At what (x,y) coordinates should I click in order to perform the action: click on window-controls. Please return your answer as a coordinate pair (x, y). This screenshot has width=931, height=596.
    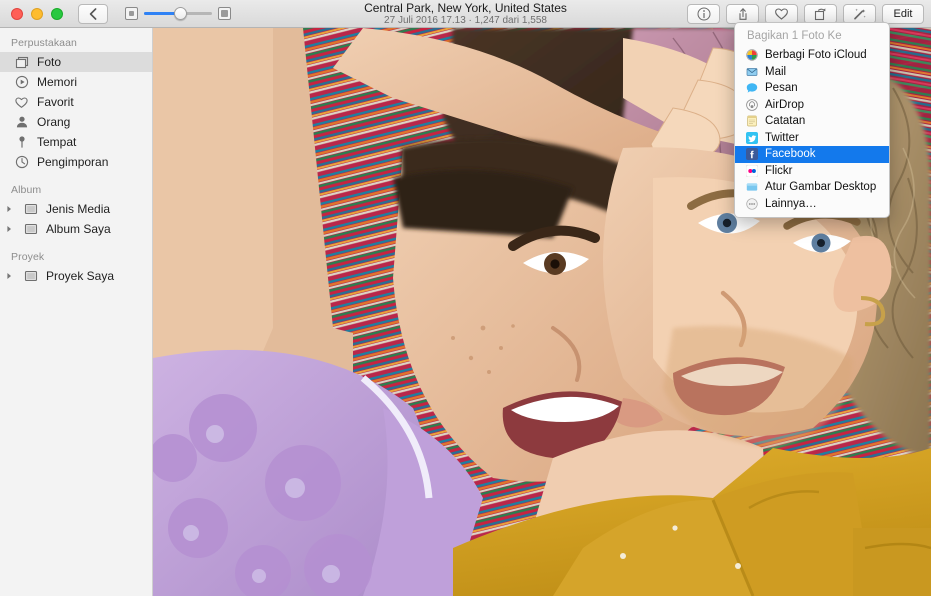
    Looking at the image, I should click on (37, 13).